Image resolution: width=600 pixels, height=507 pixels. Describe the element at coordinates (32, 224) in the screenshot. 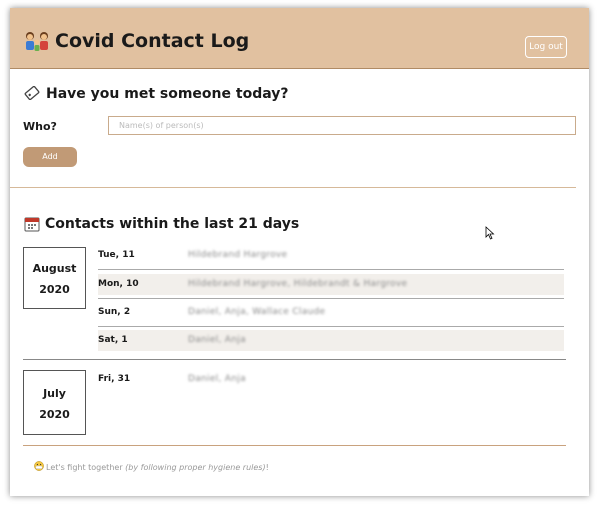

I see `calendar-icon` at that location.